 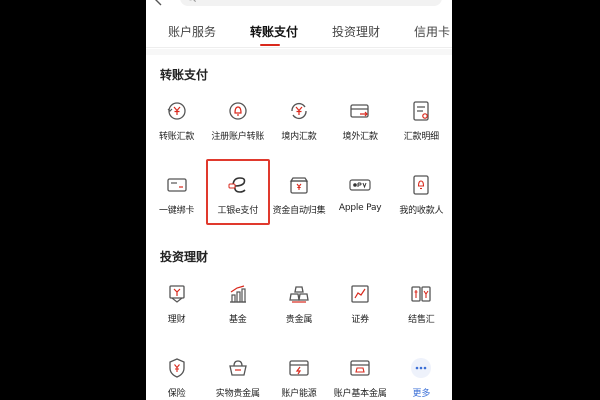 I want to click on menu-item-label: 境内汇款, so click(x=299, y=137).